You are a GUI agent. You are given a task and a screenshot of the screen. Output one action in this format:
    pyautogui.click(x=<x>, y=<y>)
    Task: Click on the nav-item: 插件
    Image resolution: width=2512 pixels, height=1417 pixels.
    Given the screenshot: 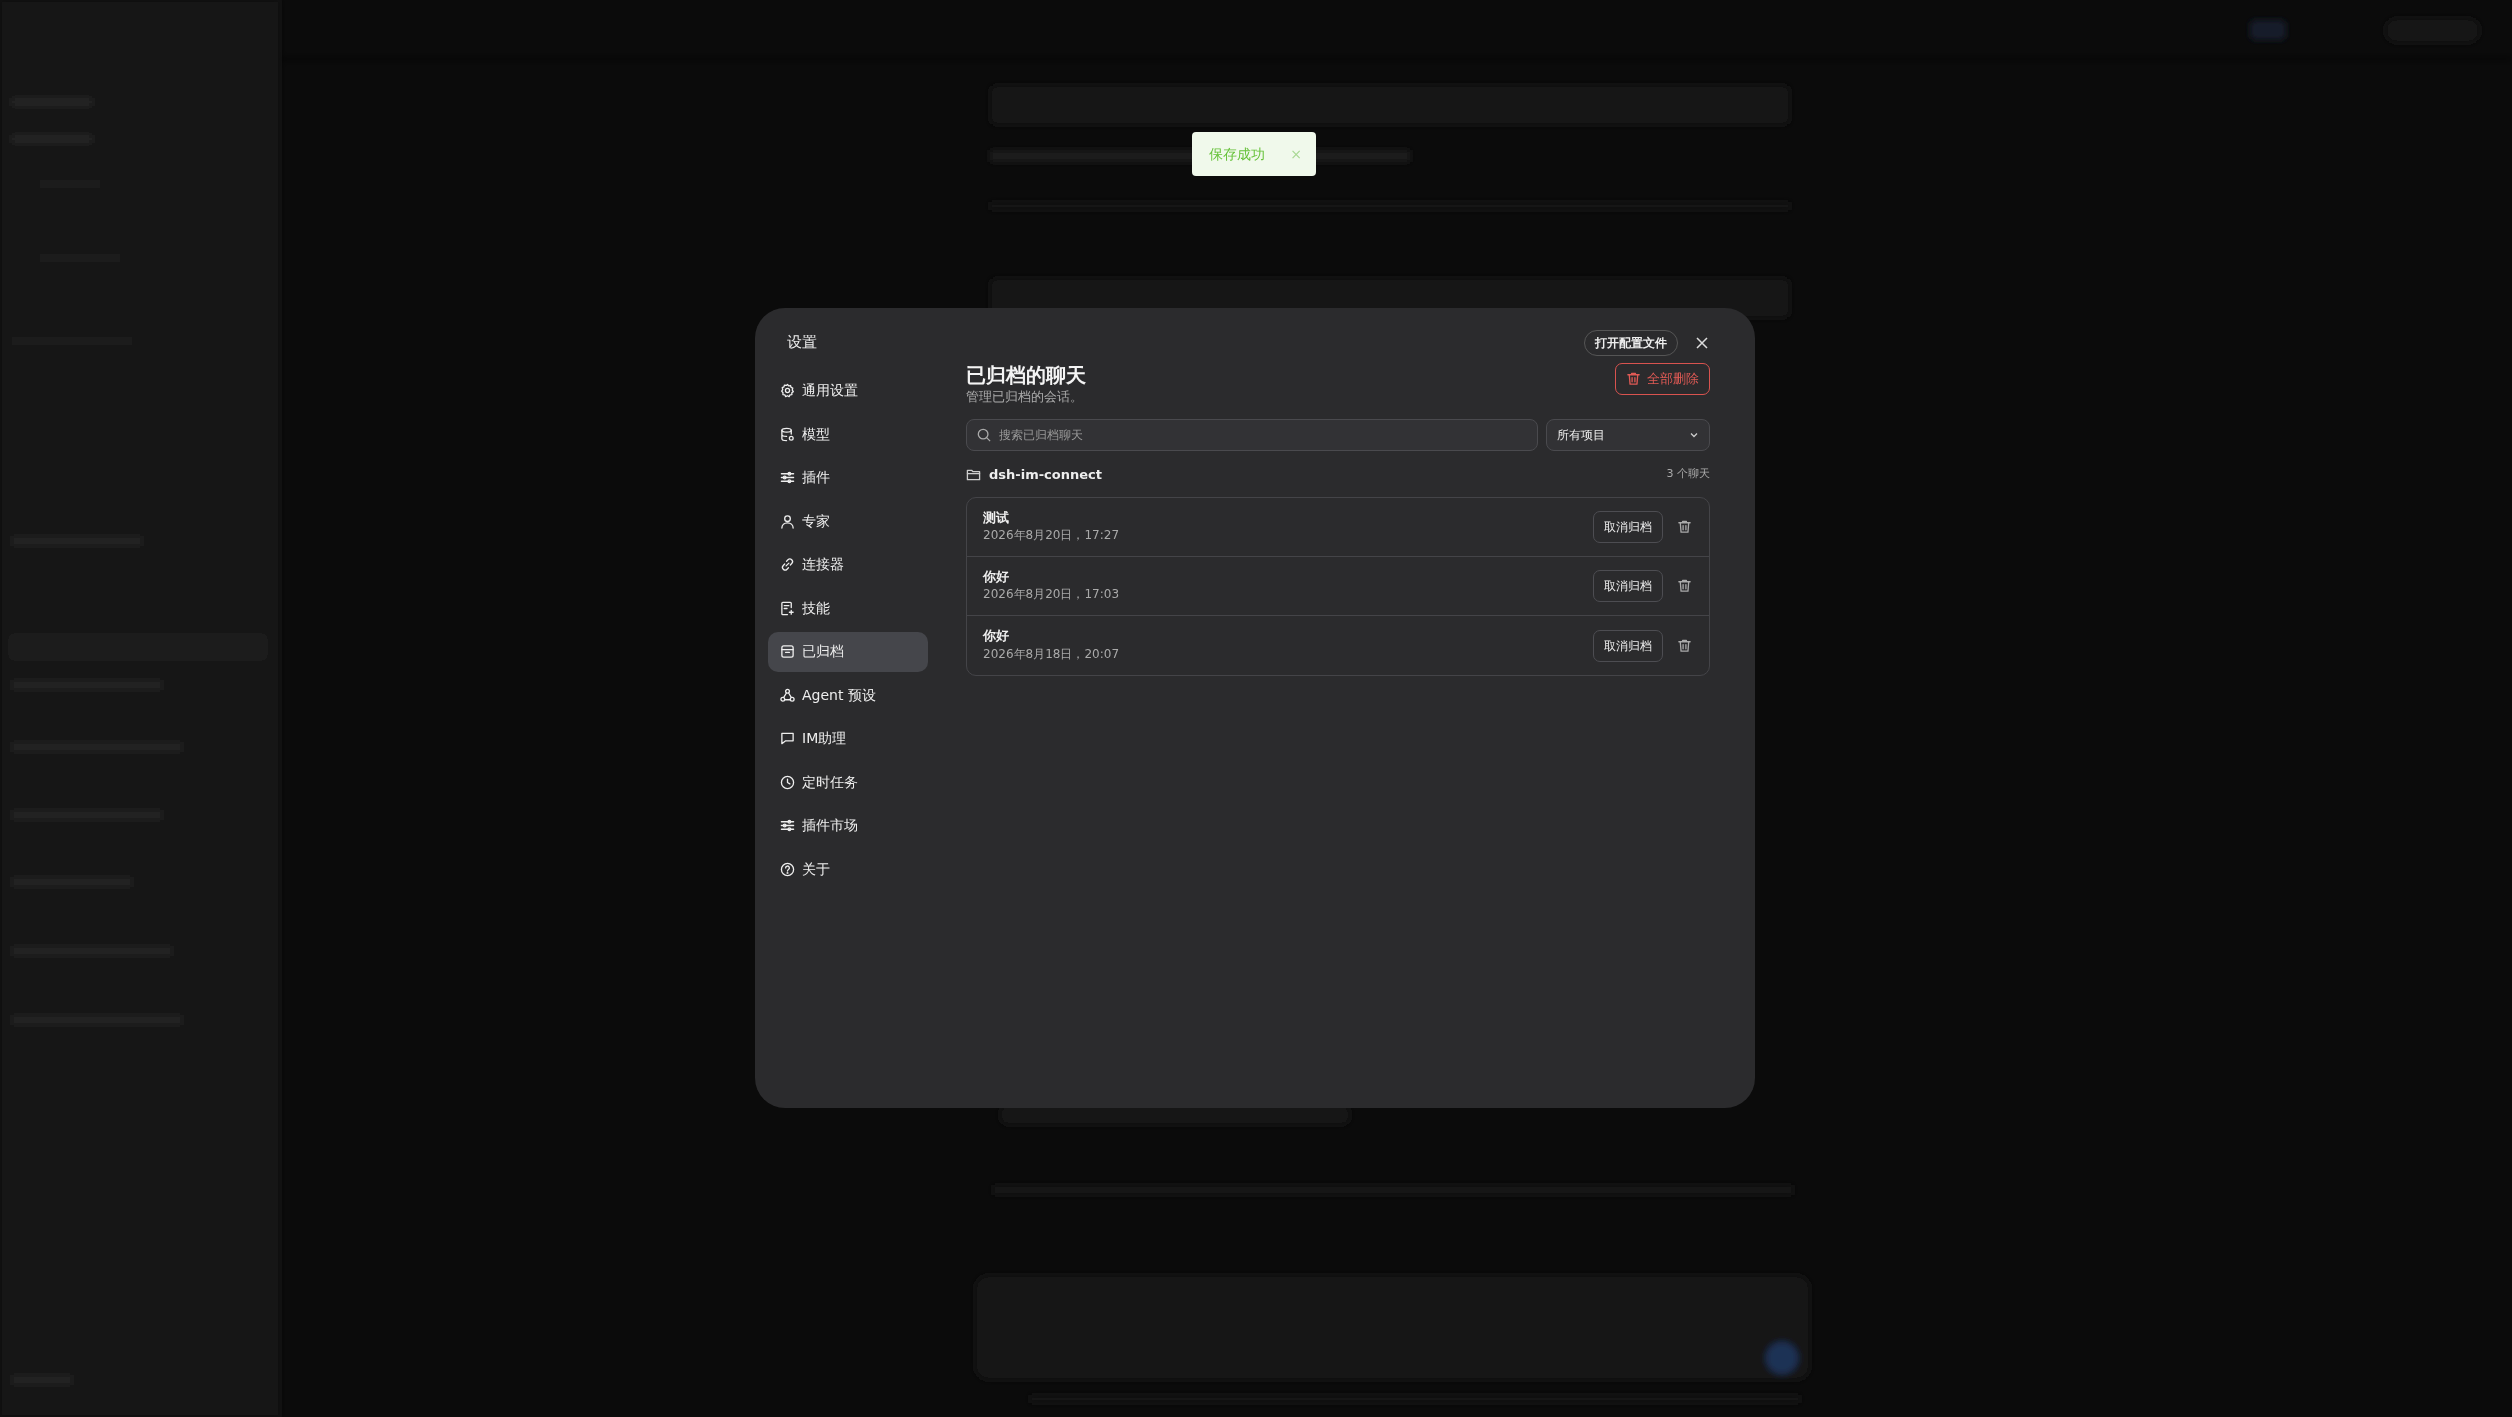 What is the action you would take?
    pyautogui.click(x=848, y=477)
    